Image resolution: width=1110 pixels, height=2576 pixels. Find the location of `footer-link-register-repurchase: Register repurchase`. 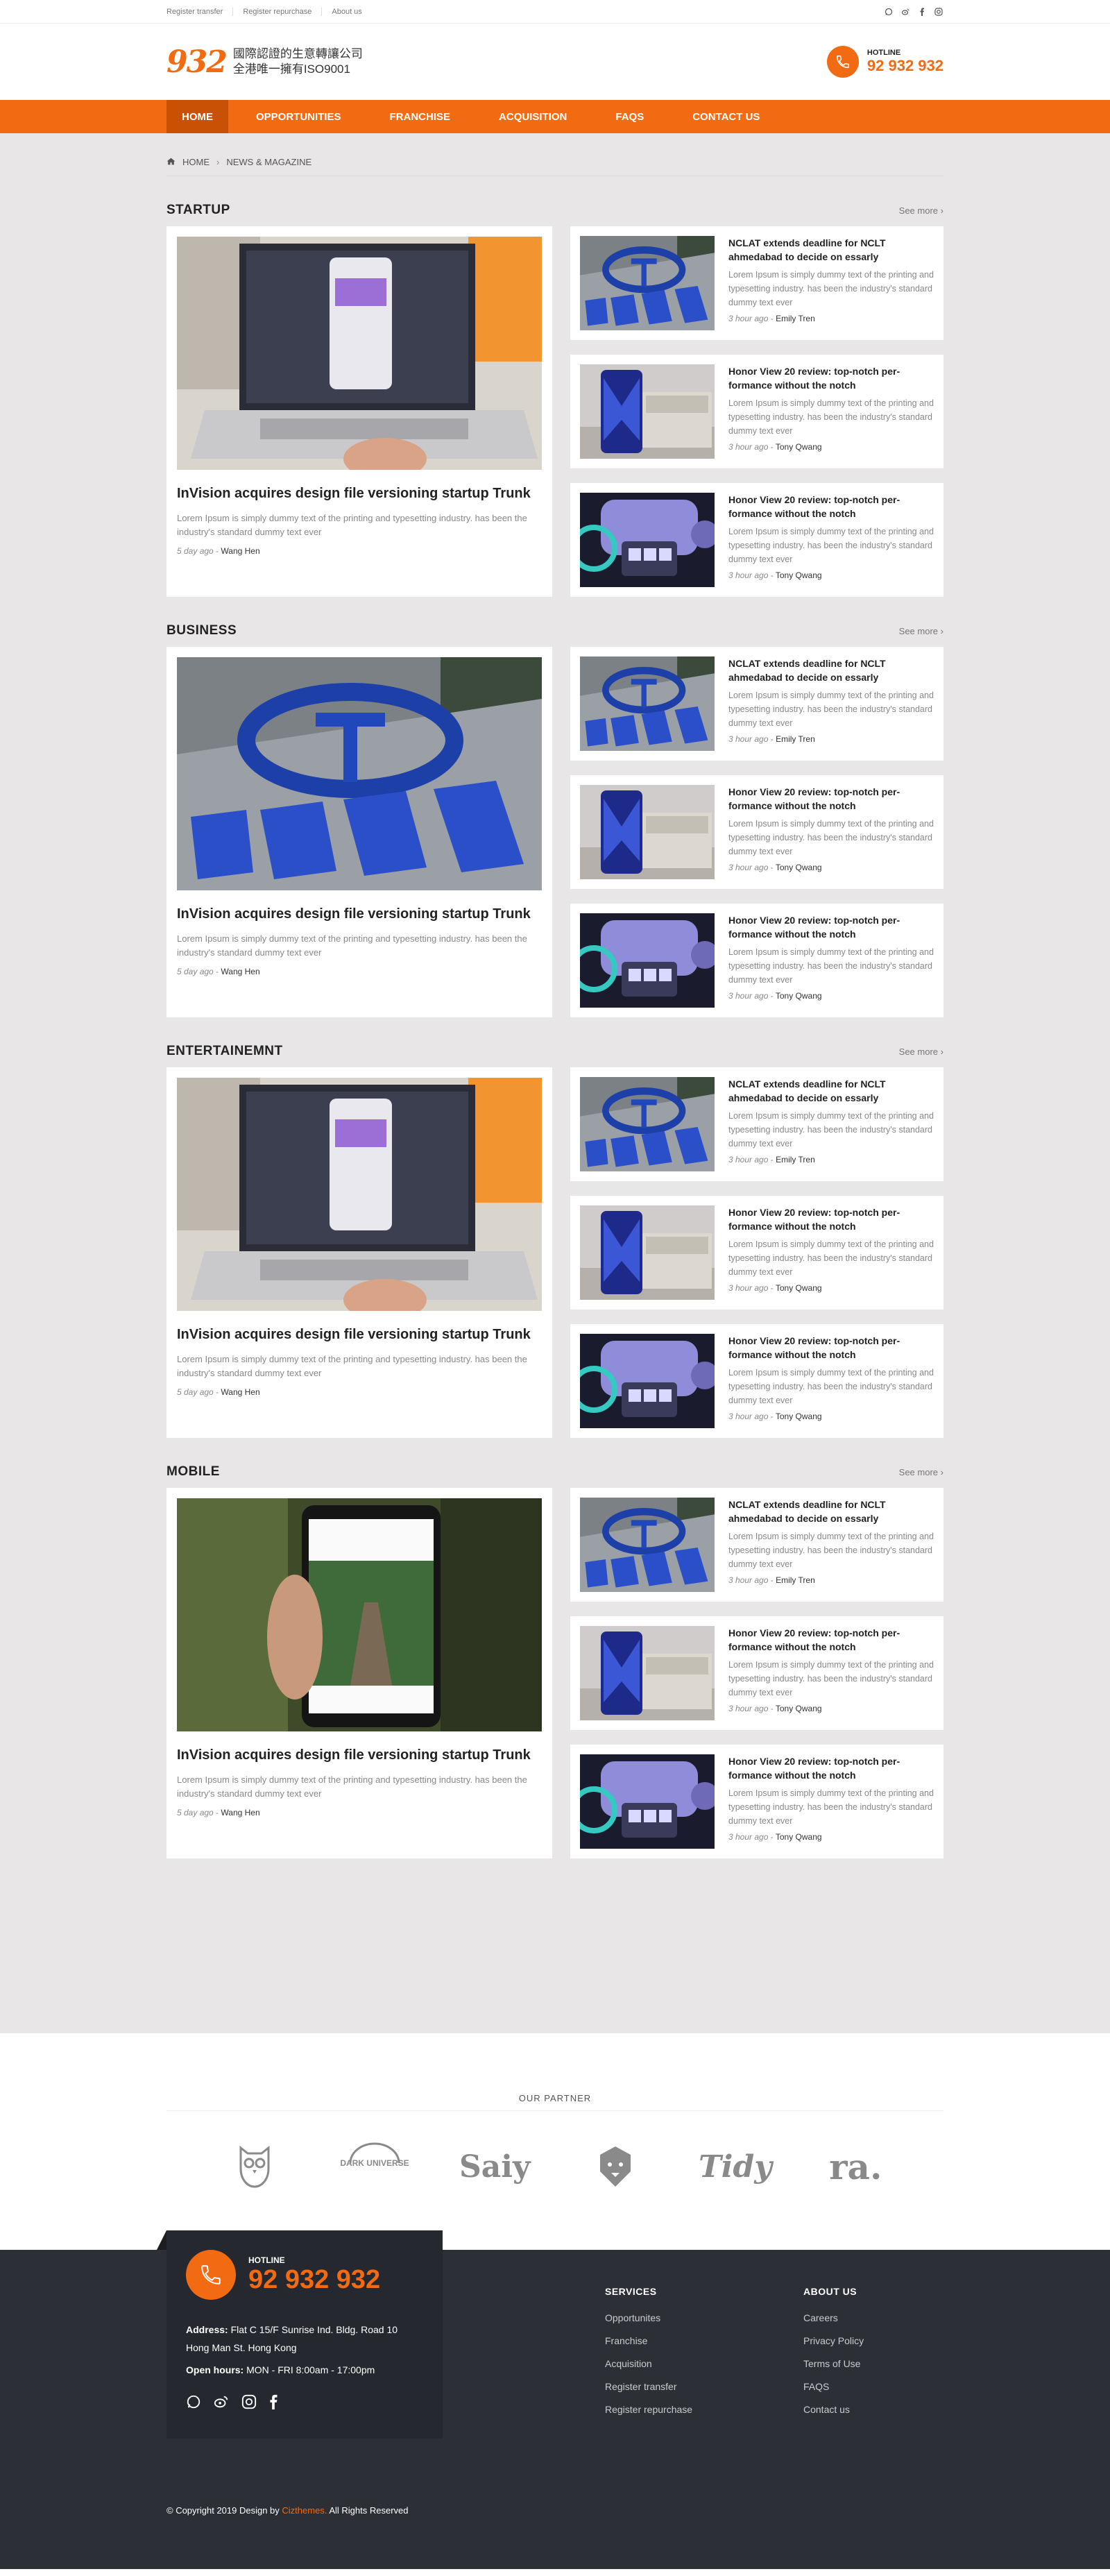

footer-link-register-repurchase: Register repurchase is located at coordinates (648, 2409).